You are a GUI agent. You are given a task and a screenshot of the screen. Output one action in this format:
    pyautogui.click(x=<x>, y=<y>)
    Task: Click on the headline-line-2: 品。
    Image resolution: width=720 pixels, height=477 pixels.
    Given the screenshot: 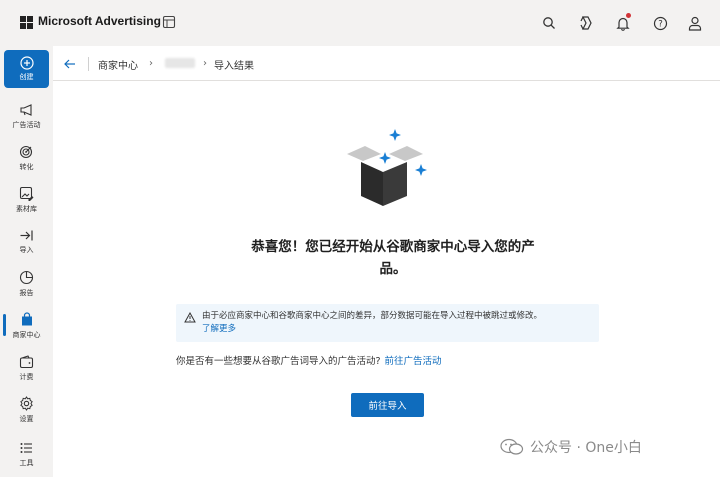 What is the action you would take?
    pyautogui.click(x=393, y=269)
    